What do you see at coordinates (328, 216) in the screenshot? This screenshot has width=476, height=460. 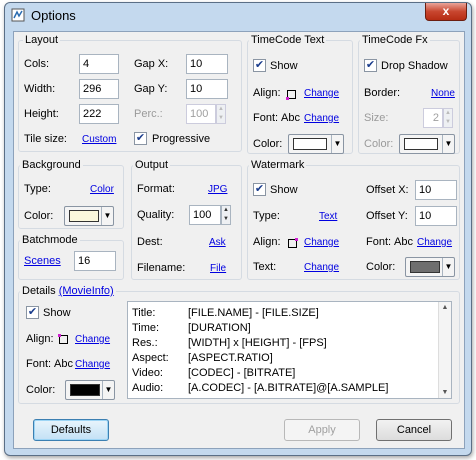 I see `watermark-type-link: Text` at bounding box center [328, 216].